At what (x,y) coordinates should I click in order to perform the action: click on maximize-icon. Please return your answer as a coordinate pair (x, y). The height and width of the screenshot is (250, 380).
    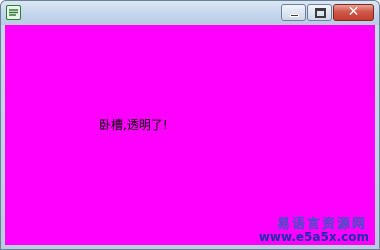
    Looking at the image, I should click on (320, 13).